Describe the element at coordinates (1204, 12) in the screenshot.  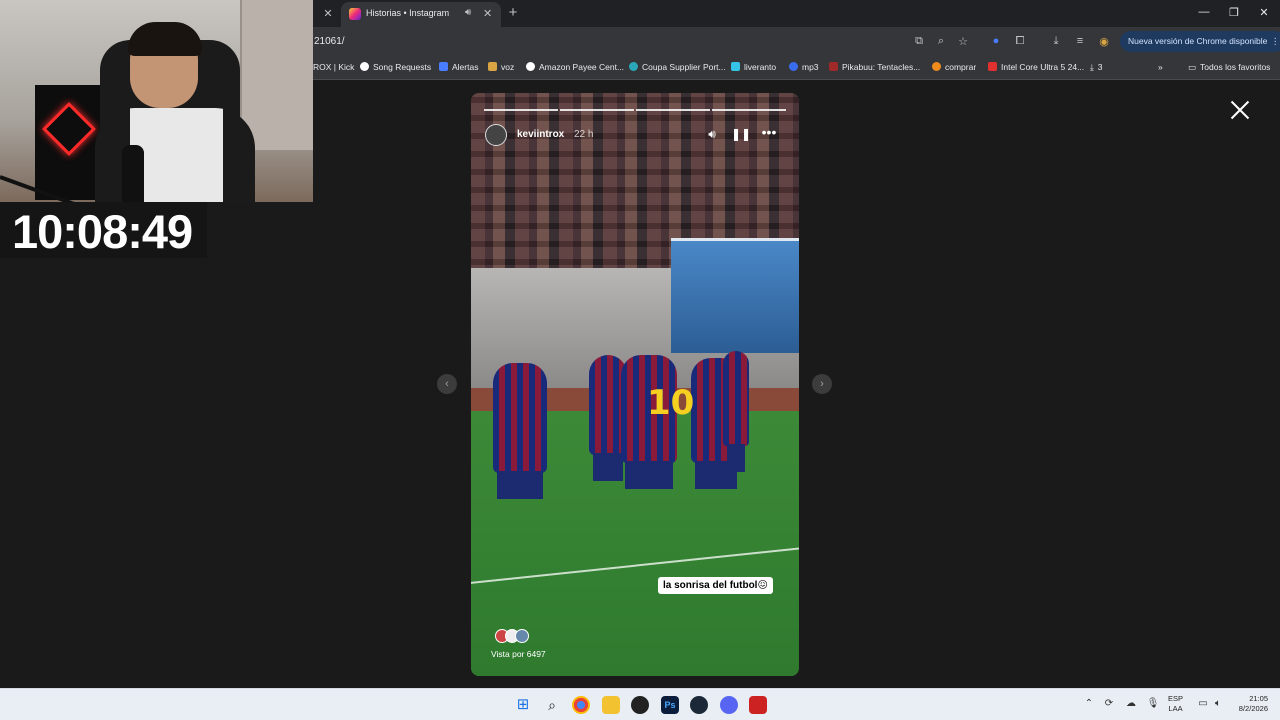
I see `minimize-button: —` at that location.